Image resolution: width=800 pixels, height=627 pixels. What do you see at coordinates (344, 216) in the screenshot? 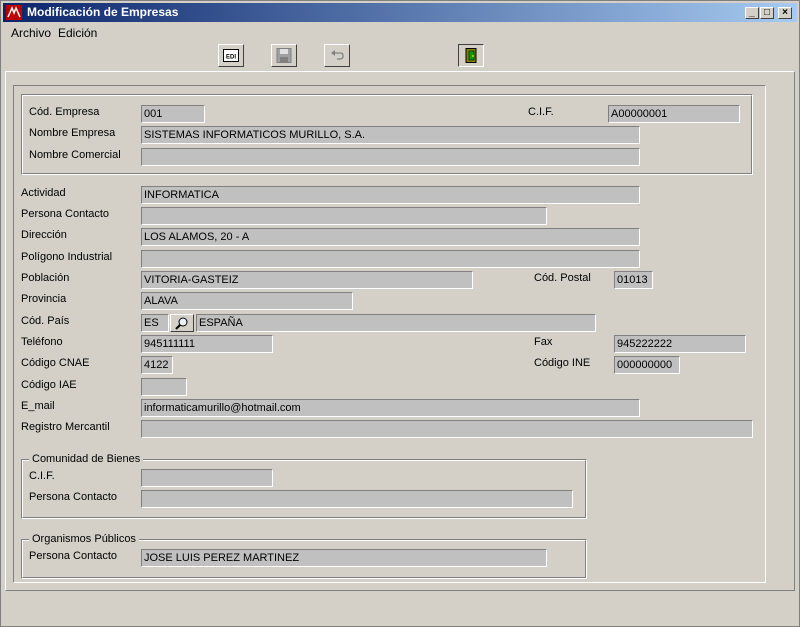
I see `persona-contacto-field` at bounding box center [344, 216].